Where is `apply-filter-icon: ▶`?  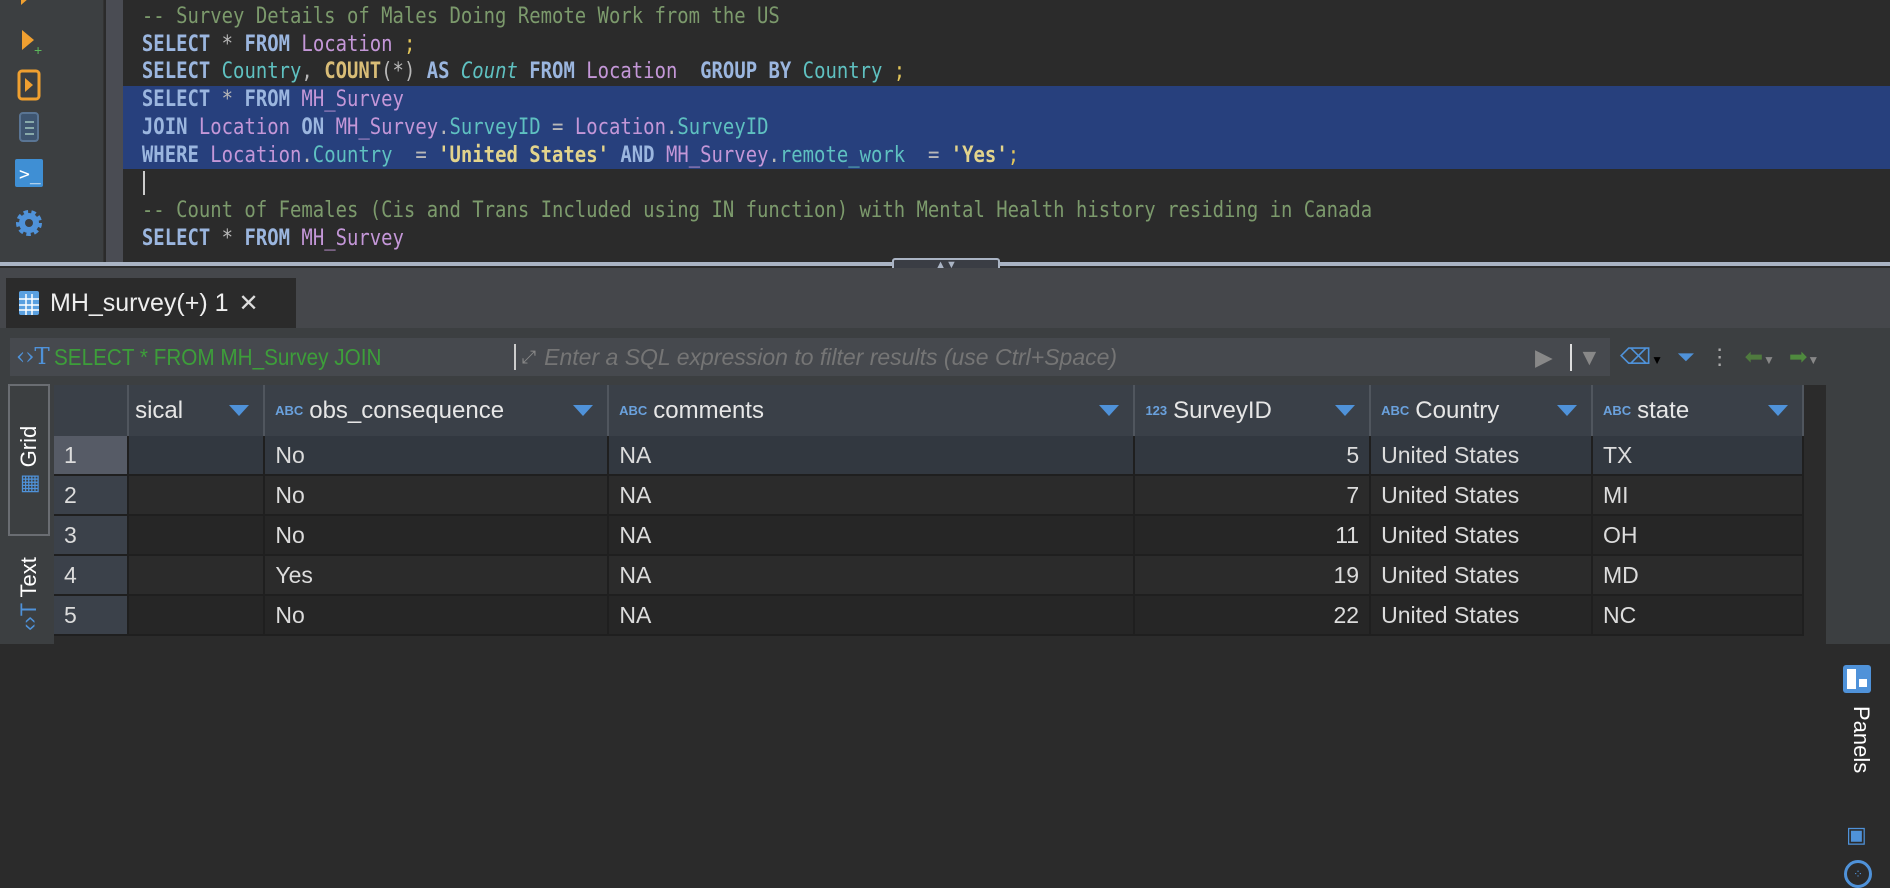
apply-filter-icon: ▶ is located at coordinates (1544, 357).